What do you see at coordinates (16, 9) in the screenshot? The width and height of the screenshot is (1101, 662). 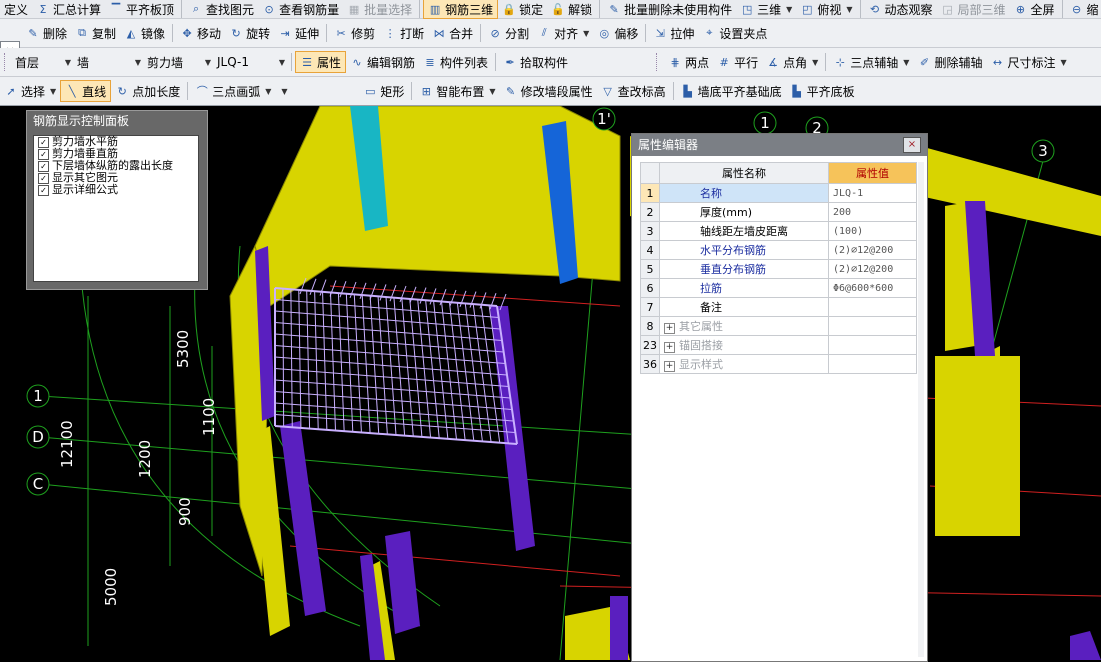 I see `tb1-button-blank: 定义` at bounding box center [16, 9].